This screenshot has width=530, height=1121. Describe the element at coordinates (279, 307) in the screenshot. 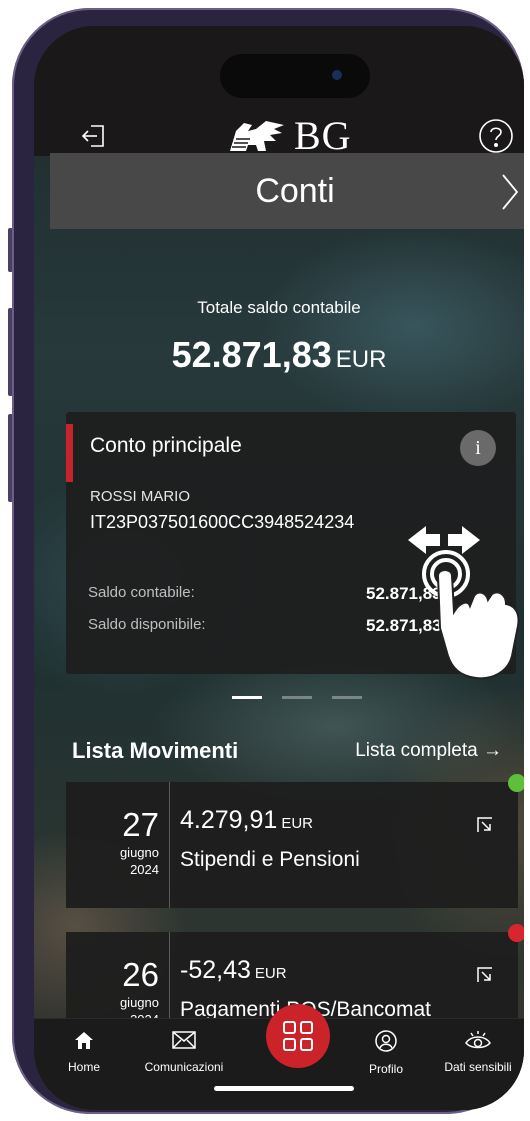

I see `total-balance-label: Totale saldo contabile` at that location.